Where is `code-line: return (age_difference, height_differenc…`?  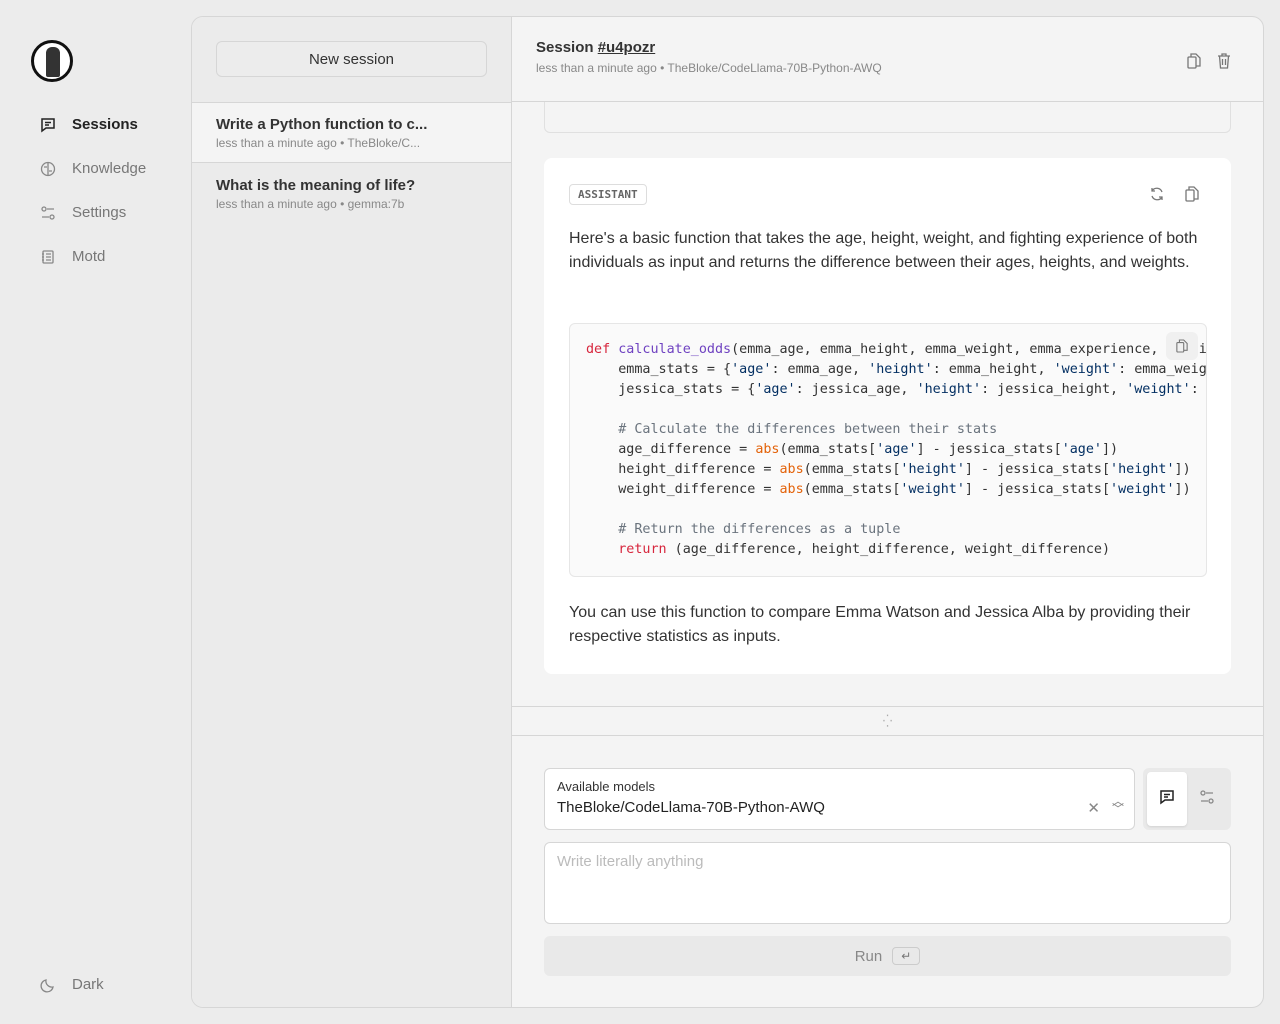
code-line: return (age_difference, height_differenc… is located at coordinates (888, 550).